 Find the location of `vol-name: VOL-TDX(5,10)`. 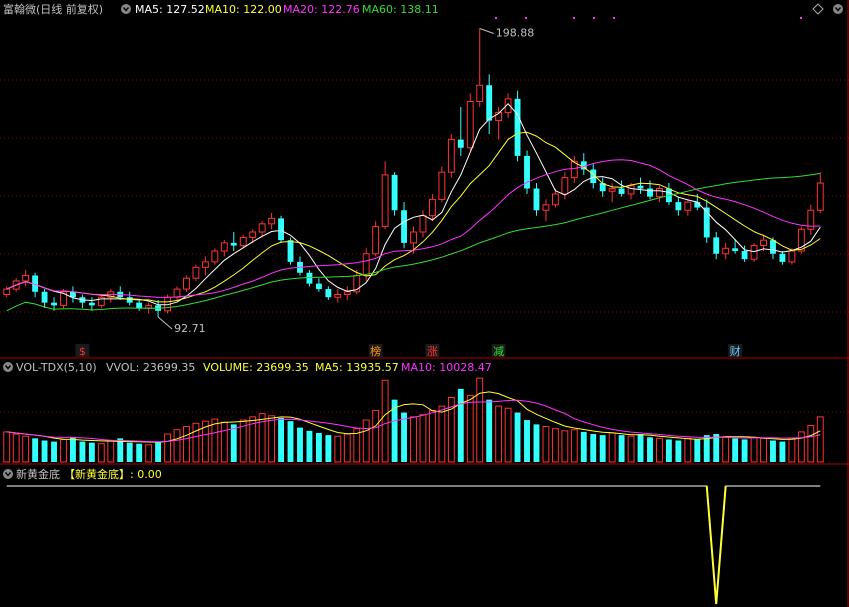

vol-name: VOL-TDX(5,10) is located at coordinates (56, 367).